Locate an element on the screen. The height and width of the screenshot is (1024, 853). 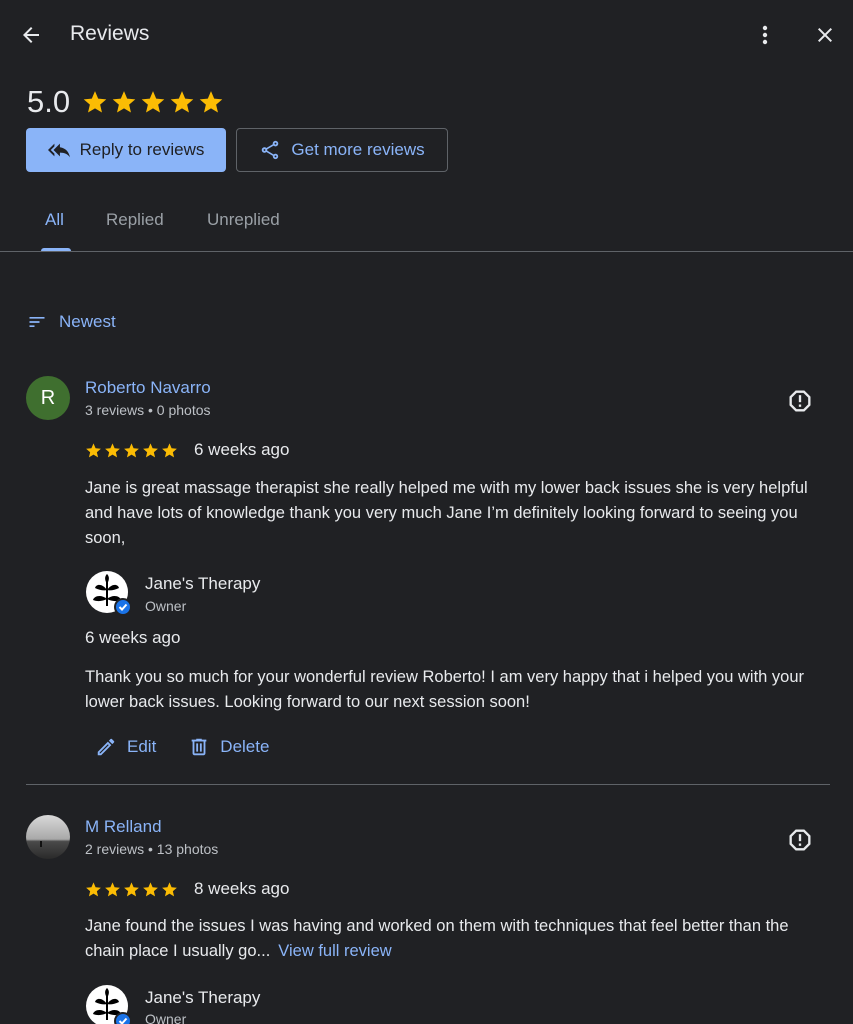
active-tab-indicator is located at coordinates (56, 249).